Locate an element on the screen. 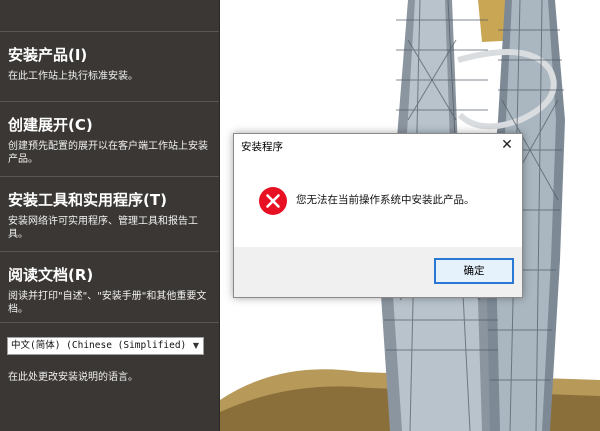 The height and width of the screenshot is (431, 600). menu-item-install-tools: 安装工具和实用程序(T) 安装网络许可实用程序、管理工具和报告工具。 is located at coordinates (109, 213).